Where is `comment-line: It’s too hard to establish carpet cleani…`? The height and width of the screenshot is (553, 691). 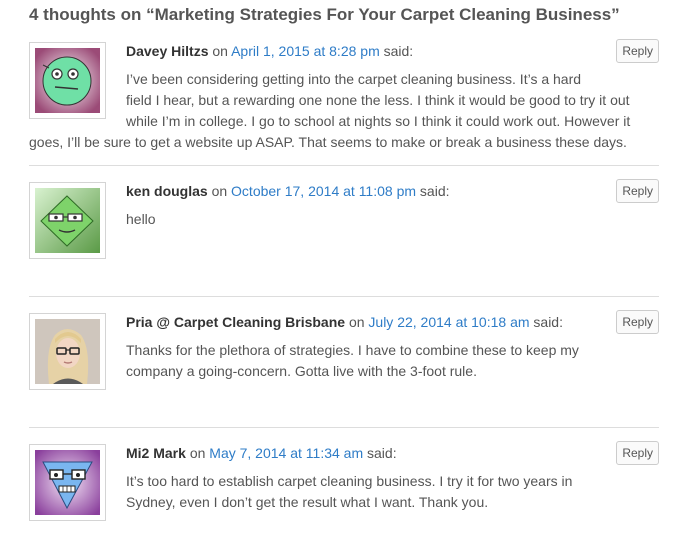
comment-line: It’s too hard to establish carpet cleani… is located at coordinates (349, 481).